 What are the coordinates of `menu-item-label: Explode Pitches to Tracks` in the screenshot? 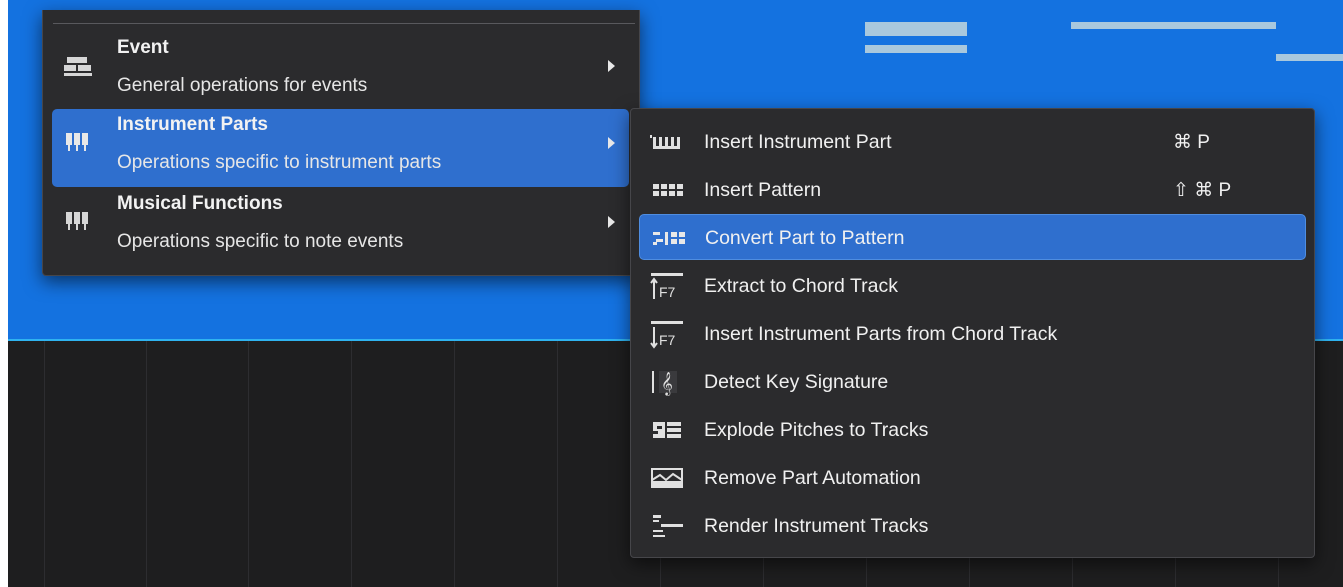 It's located at (816, 430).